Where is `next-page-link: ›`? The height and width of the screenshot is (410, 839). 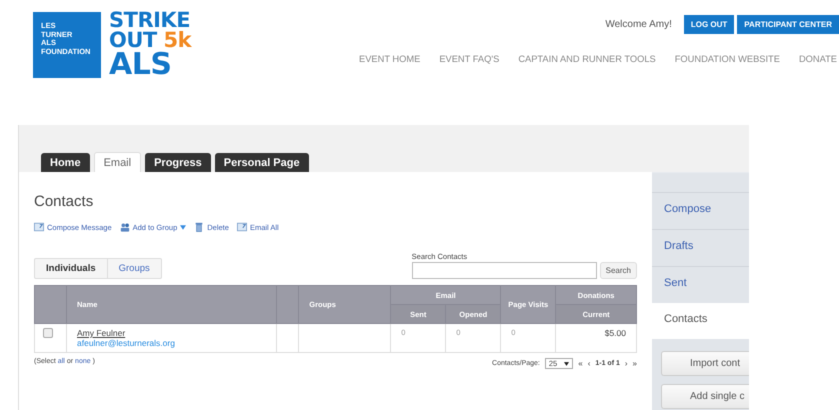
next-page-link: › is located at coordinates (626, 363).